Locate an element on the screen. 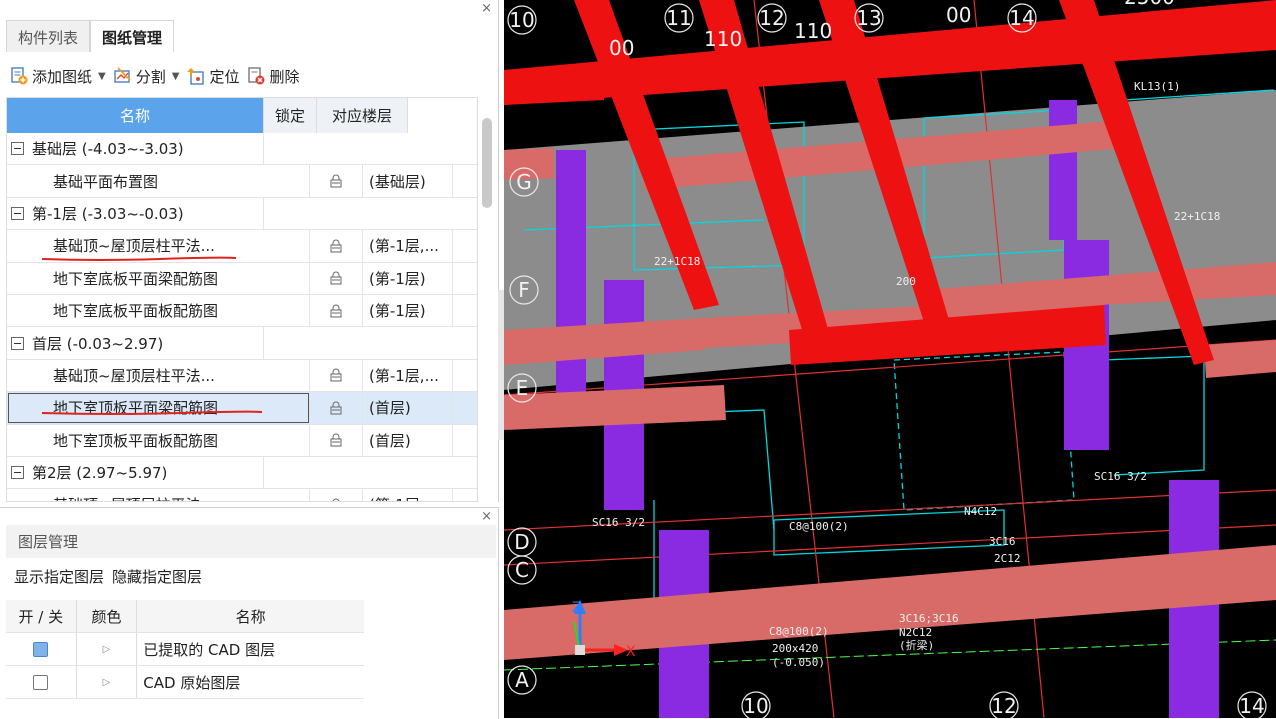  table-row: 基础顶~屋顶层柱平法... (第-1层 is located at coordinates (242, 495).